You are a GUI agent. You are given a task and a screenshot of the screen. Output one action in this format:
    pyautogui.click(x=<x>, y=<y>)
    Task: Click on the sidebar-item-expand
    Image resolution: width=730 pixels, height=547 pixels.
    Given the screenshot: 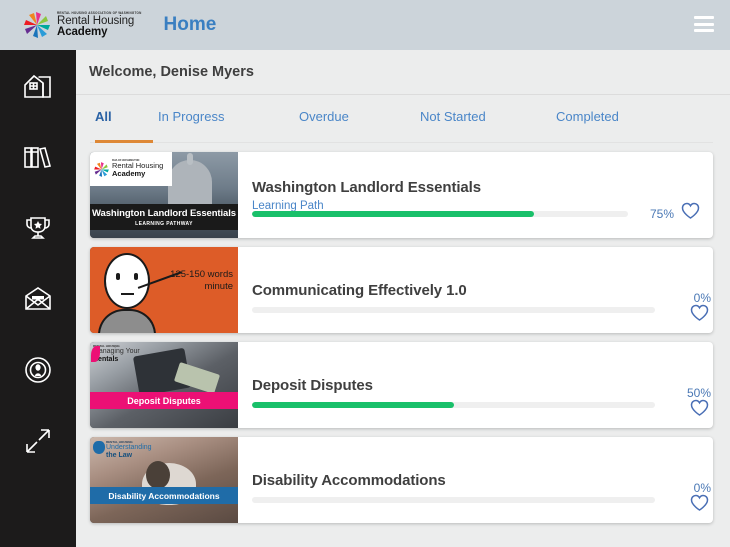 What is the action you would take?
    pyautogui.click(x=38, y=440)
    